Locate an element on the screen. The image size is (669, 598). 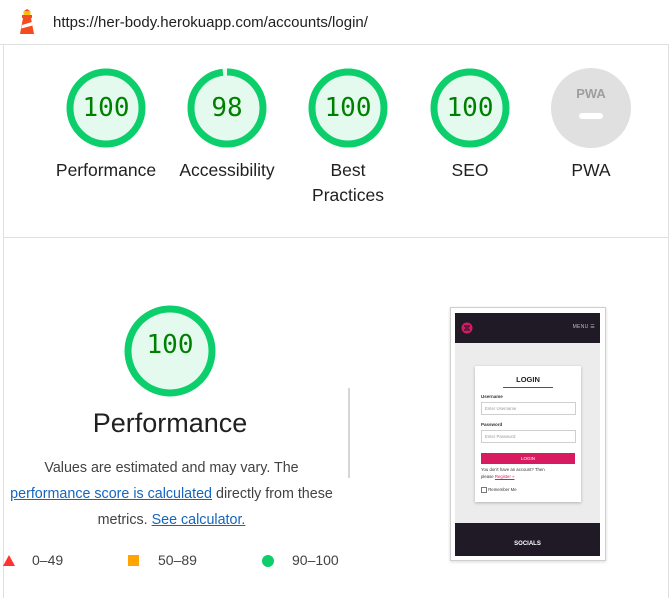
register-line: please Register » is located at coordinates (497, 476).